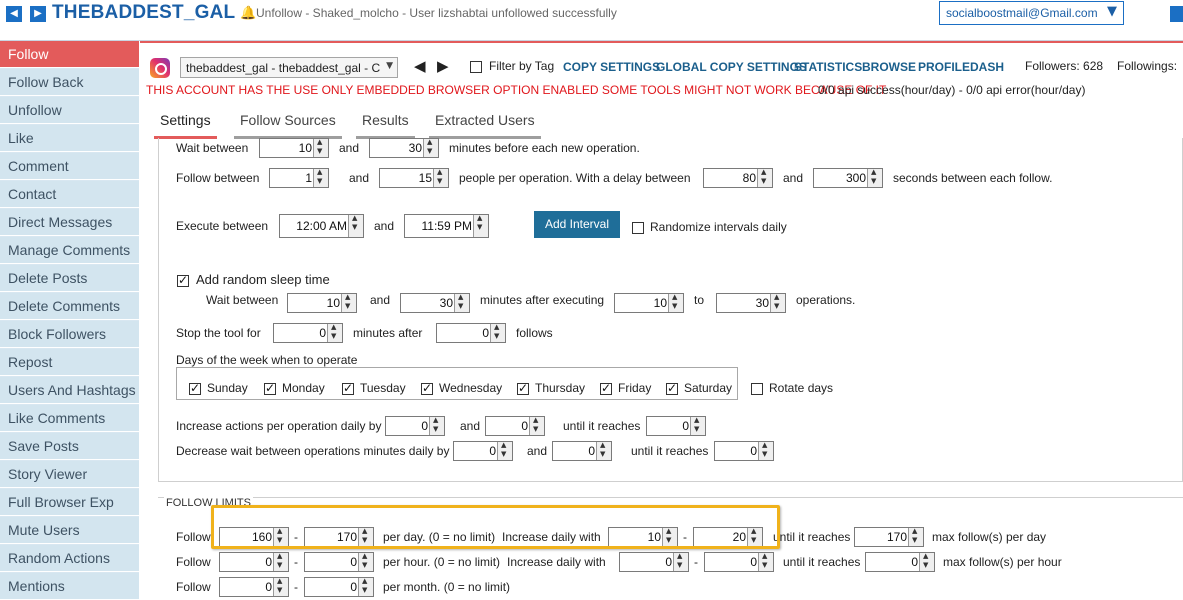 The height and width of the screenshot is (600, 1183). I want to click on global-copy-settings-link: GLOBAL COPY SETTINGS, so click(731, 67).